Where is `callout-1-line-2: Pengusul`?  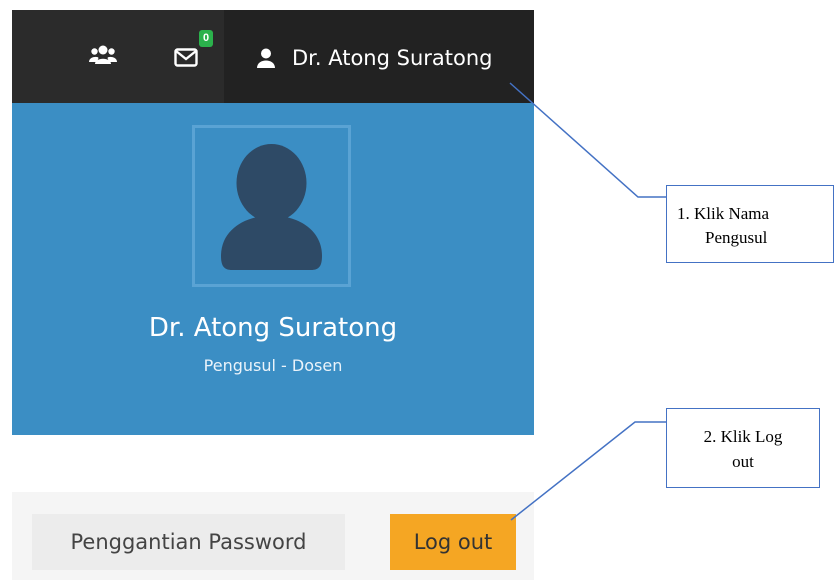
callout-1-line-2: Pengusul is located at coordinates (736, 237).